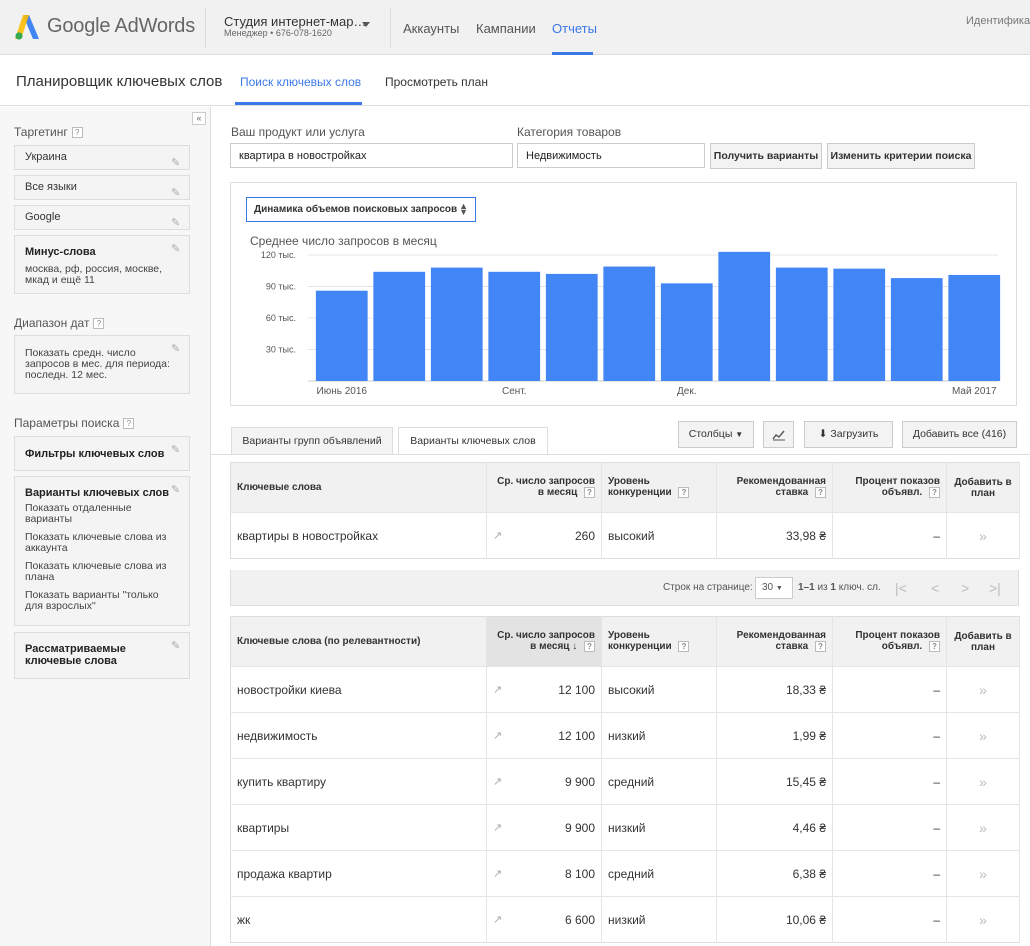 This screenshot has height=946, width=1030. Describe the element at coordinates (366, 24) in the screenshot. I see `account-dropdown-icon` at that location.